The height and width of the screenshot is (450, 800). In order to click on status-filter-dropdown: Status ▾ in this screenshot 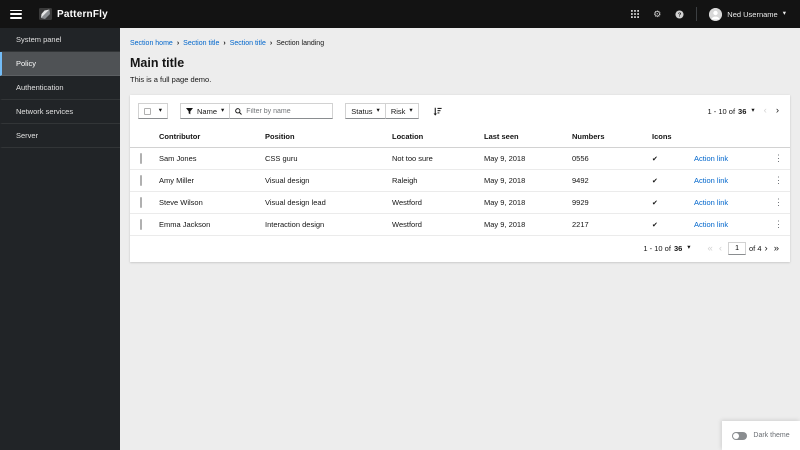, I will do `click(365, 111)`.